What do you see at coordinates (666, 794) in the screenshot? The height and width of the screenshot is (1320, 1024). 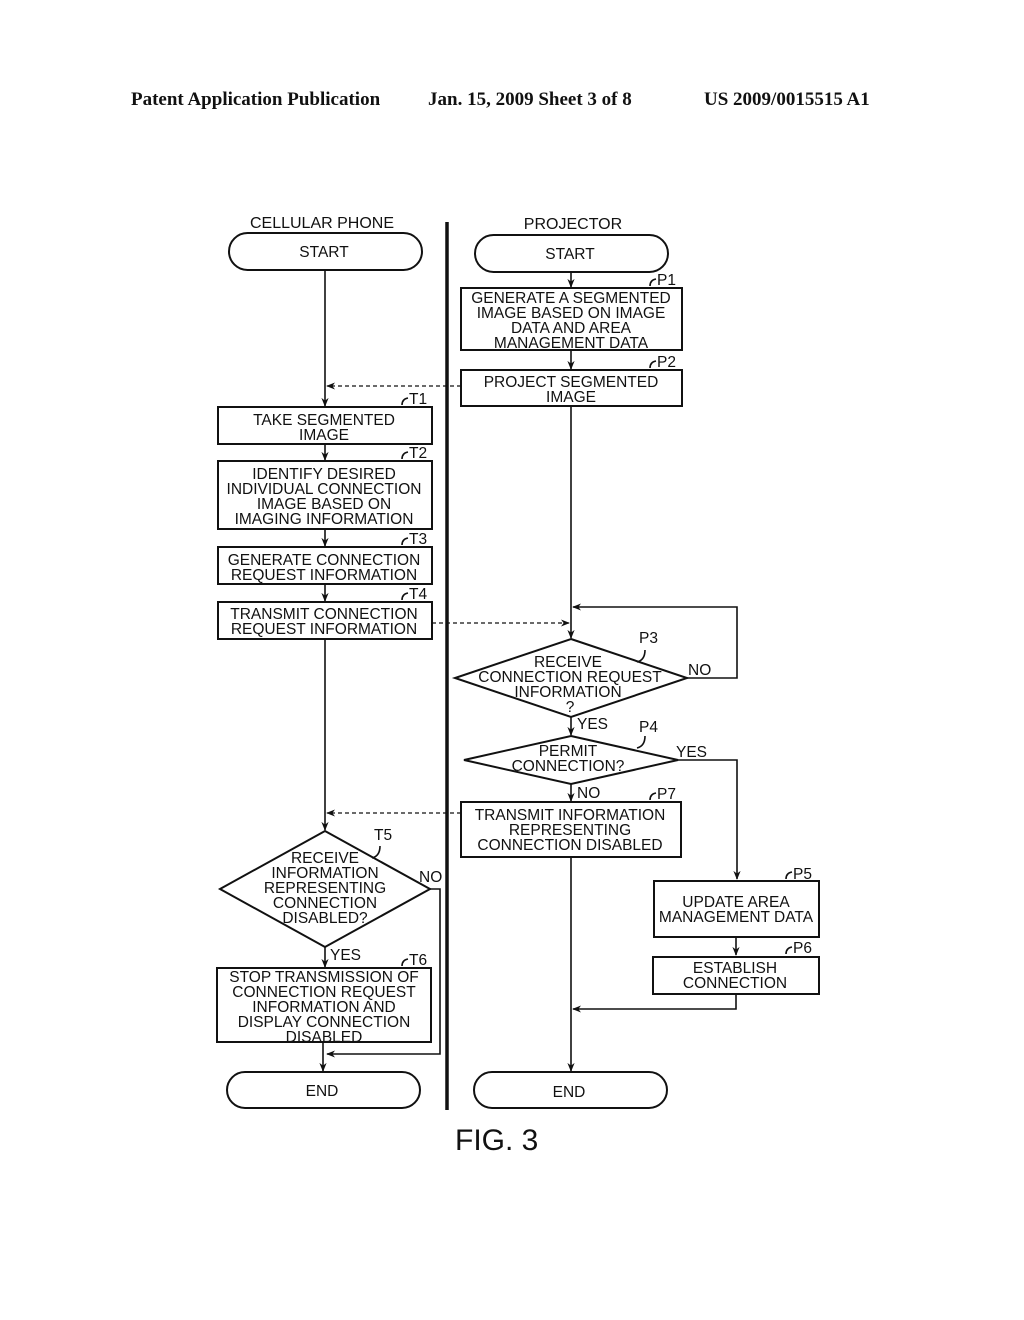 I see `step-tag: P7` at bounding box center [666, 794].